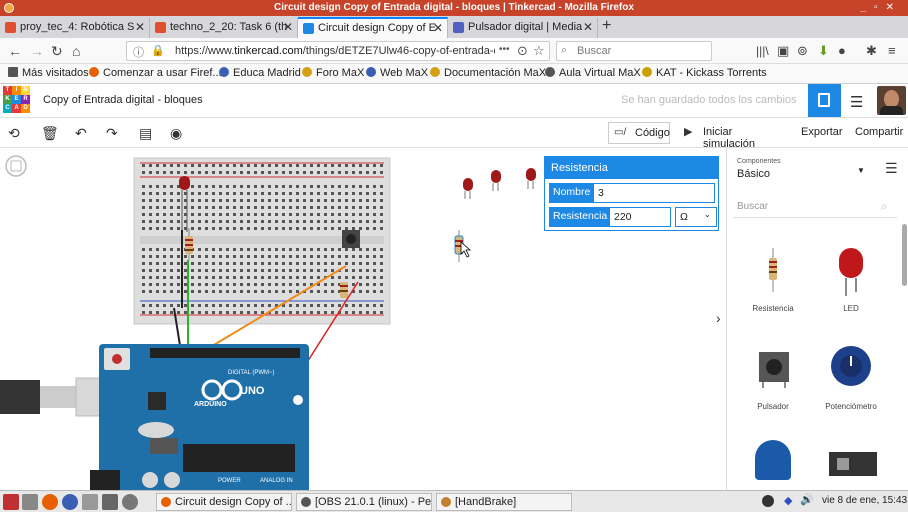 The image size is (908, 512). I want to click on notes-icon: ▤, so click(145, 133).